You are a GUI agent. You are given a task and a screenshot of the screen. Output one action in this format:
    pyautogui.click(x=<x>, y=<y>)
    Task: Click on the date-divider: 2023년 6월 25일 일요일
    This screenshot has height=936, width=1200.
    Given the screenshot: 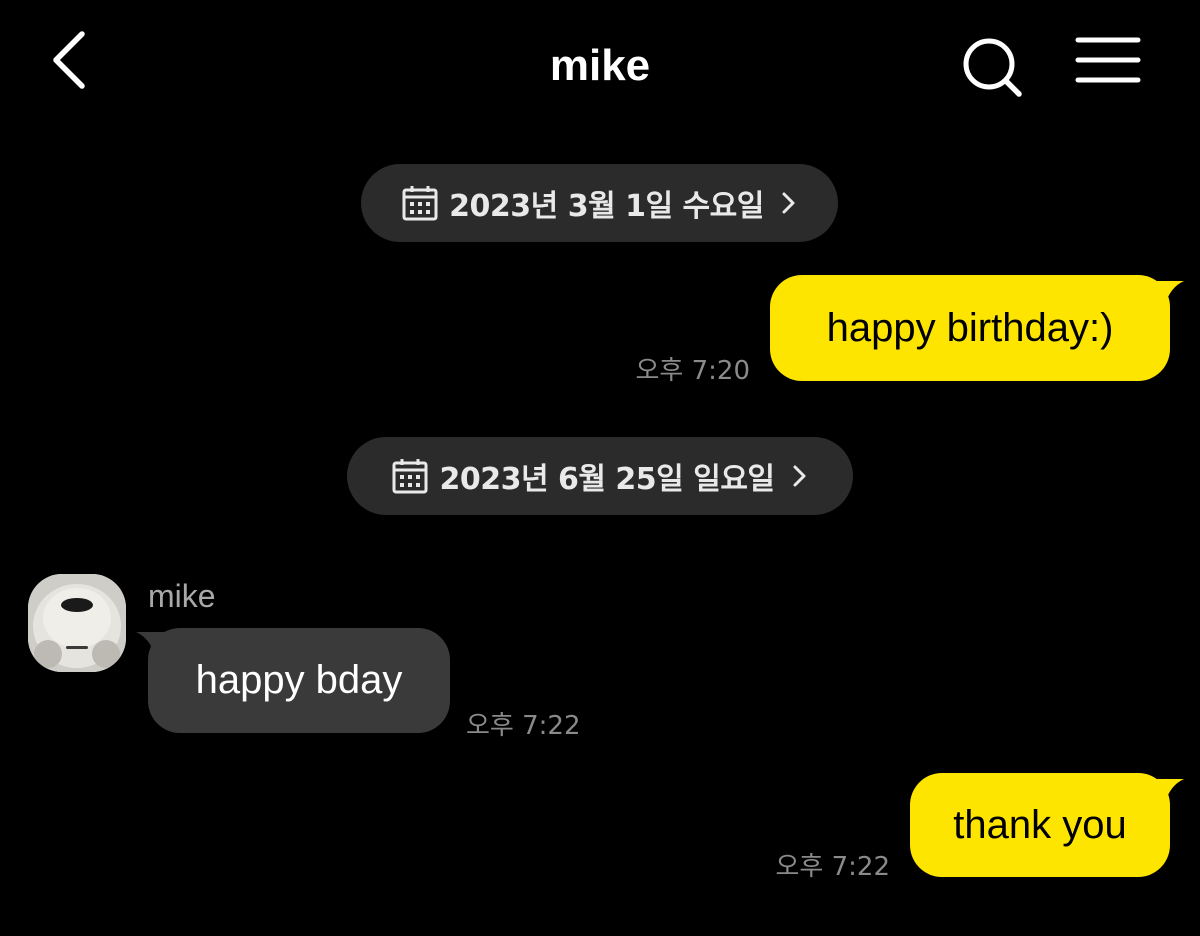 What is the action you would take?
    pyautogui.click(x=600, y=476)
    